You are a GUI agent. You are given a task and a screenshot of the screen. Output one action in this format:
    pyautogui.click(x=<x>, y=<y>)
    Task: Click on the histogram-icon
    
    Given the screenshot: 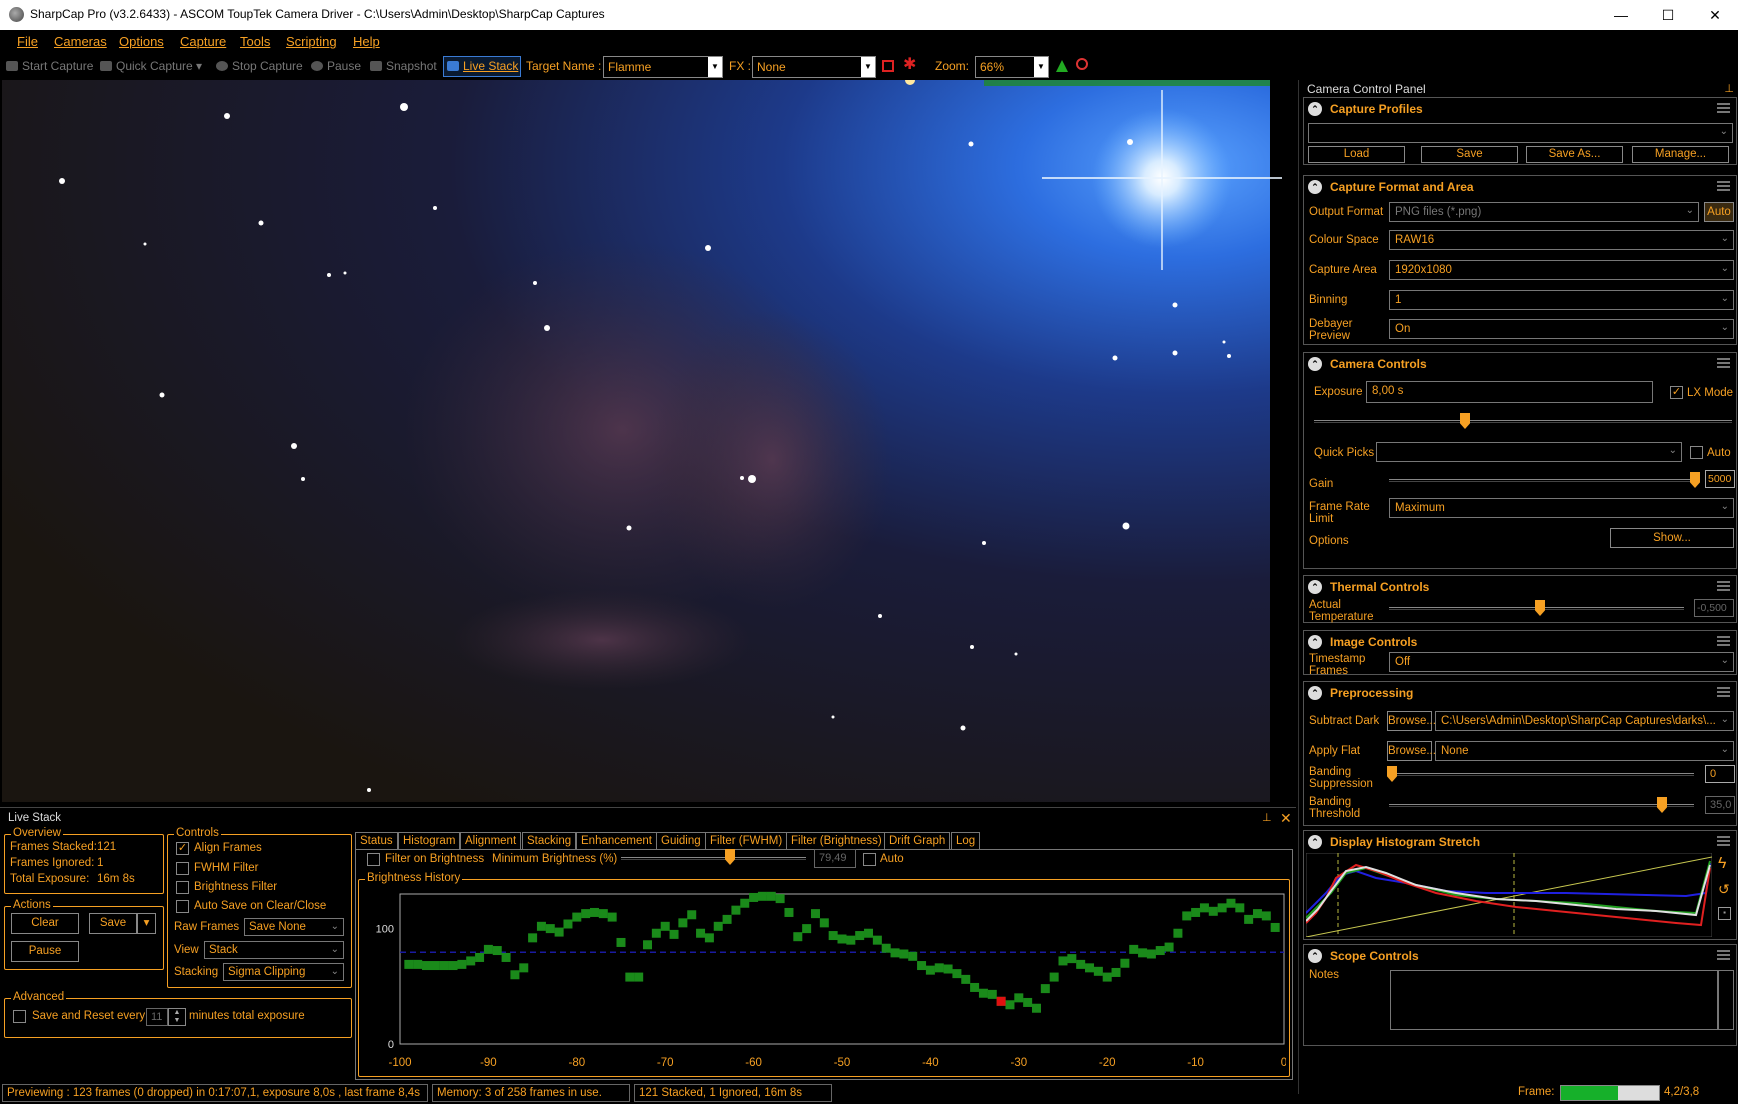 What is the action you would take?
    pyautogui.click(x=1062, y=66)
    